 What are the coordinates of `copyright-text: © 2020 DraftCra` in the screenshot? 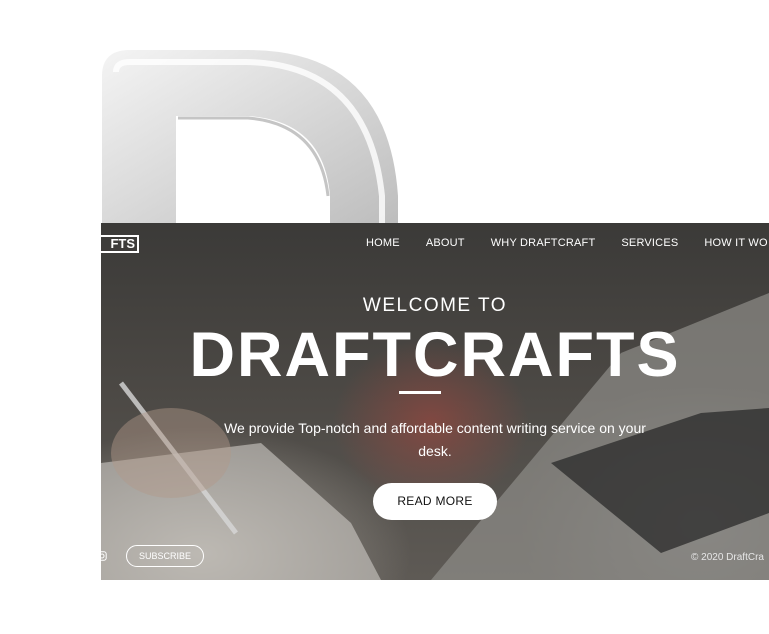 It's located at (727, 557).